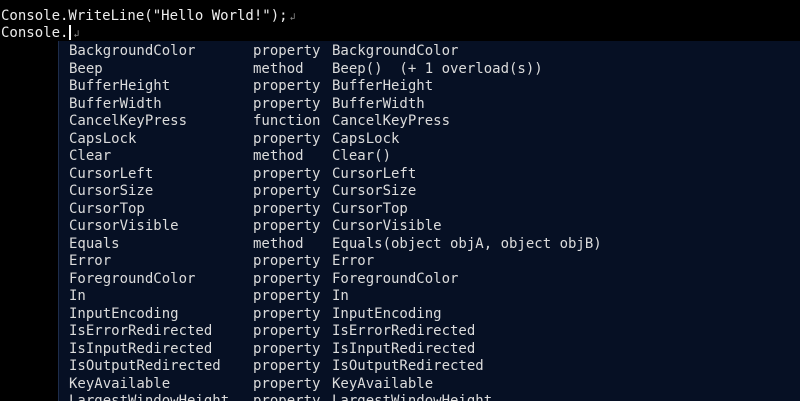  I want to click on completion-item-name: Error, so click(90, 261).